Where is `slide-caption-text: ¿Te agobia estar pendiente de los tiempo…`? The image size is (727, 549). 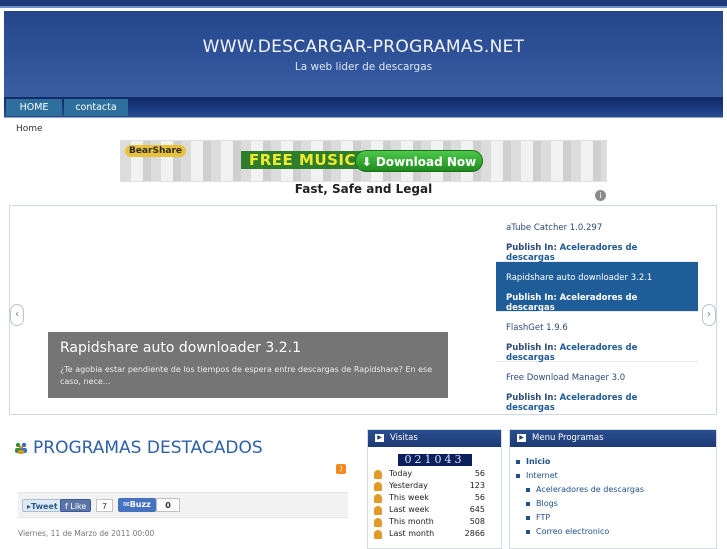 slide-caption-text: ¿Te agobia estar pendiente de los tiempo… is located at coordinates (246, 375).